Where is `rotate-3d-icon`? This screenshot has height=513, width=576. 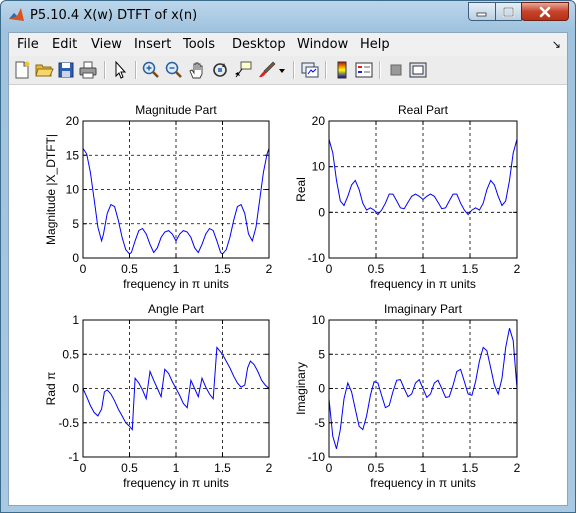 rotate-3d-icon is located at coordinates (220, 70).